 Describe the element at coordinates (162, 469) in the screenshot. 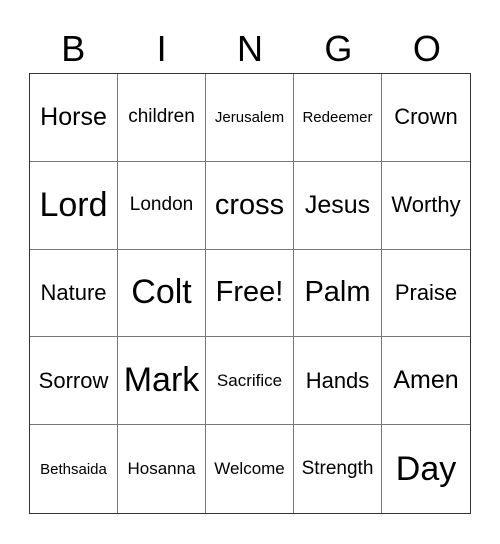

I see `bingo-cell: Hosanna` at that location.